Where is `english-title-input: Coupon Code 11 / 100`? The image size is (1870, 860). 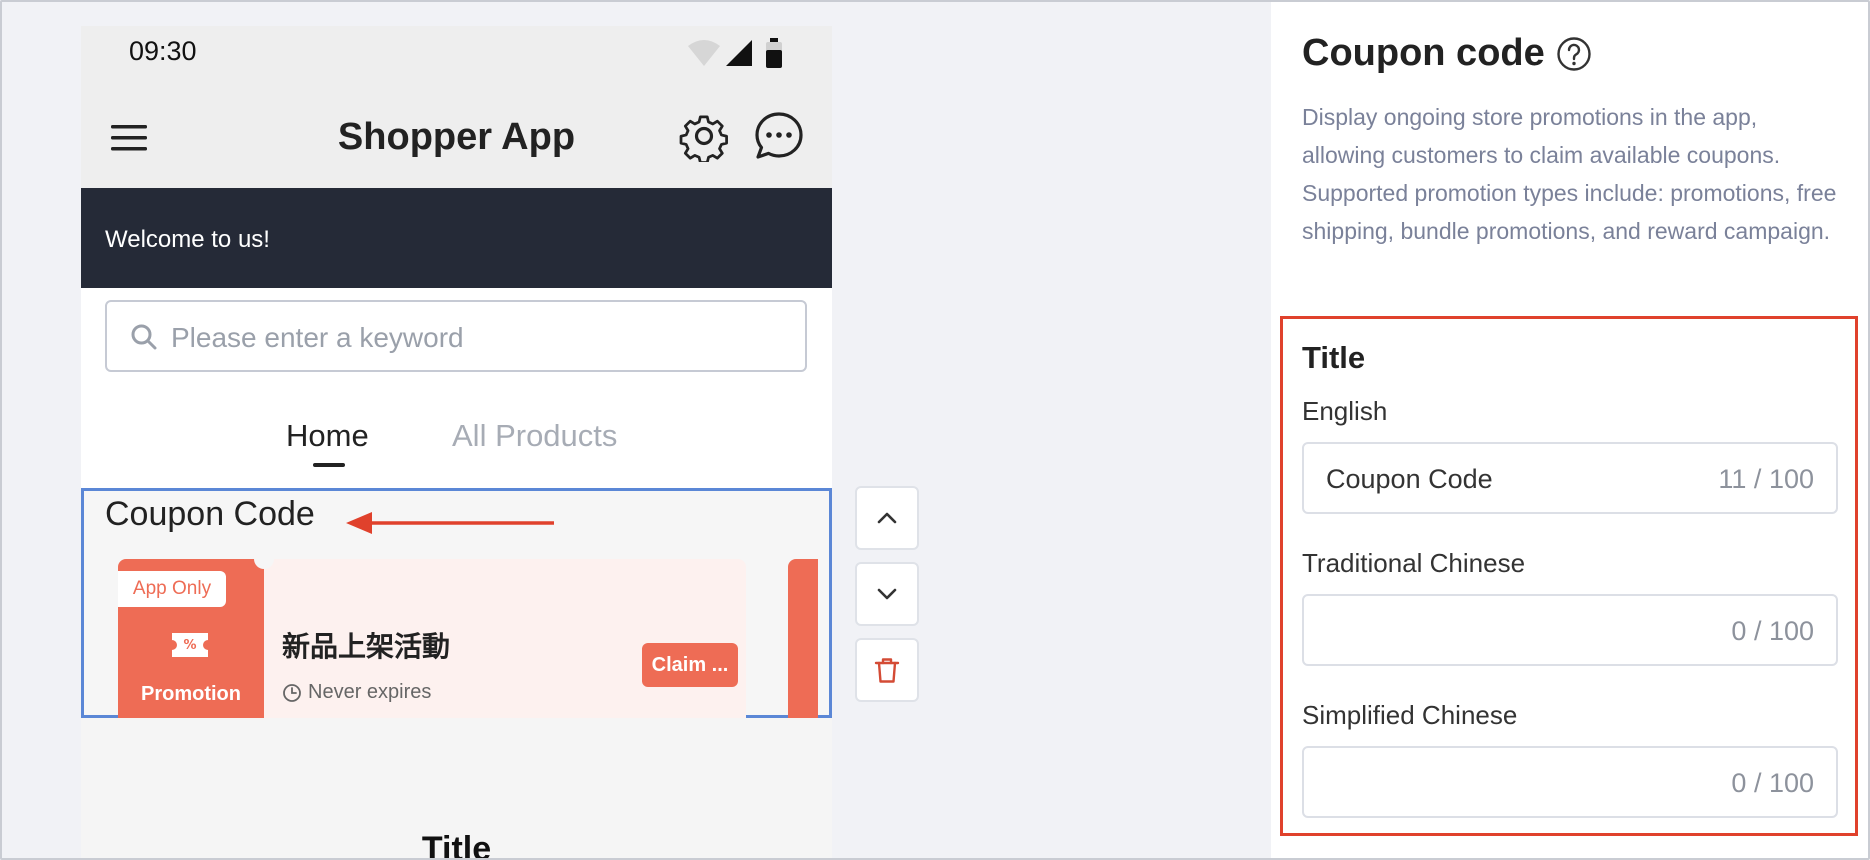
english-title-input: Coupon Code 11 / 100 is located at coordinates (1570, 478).